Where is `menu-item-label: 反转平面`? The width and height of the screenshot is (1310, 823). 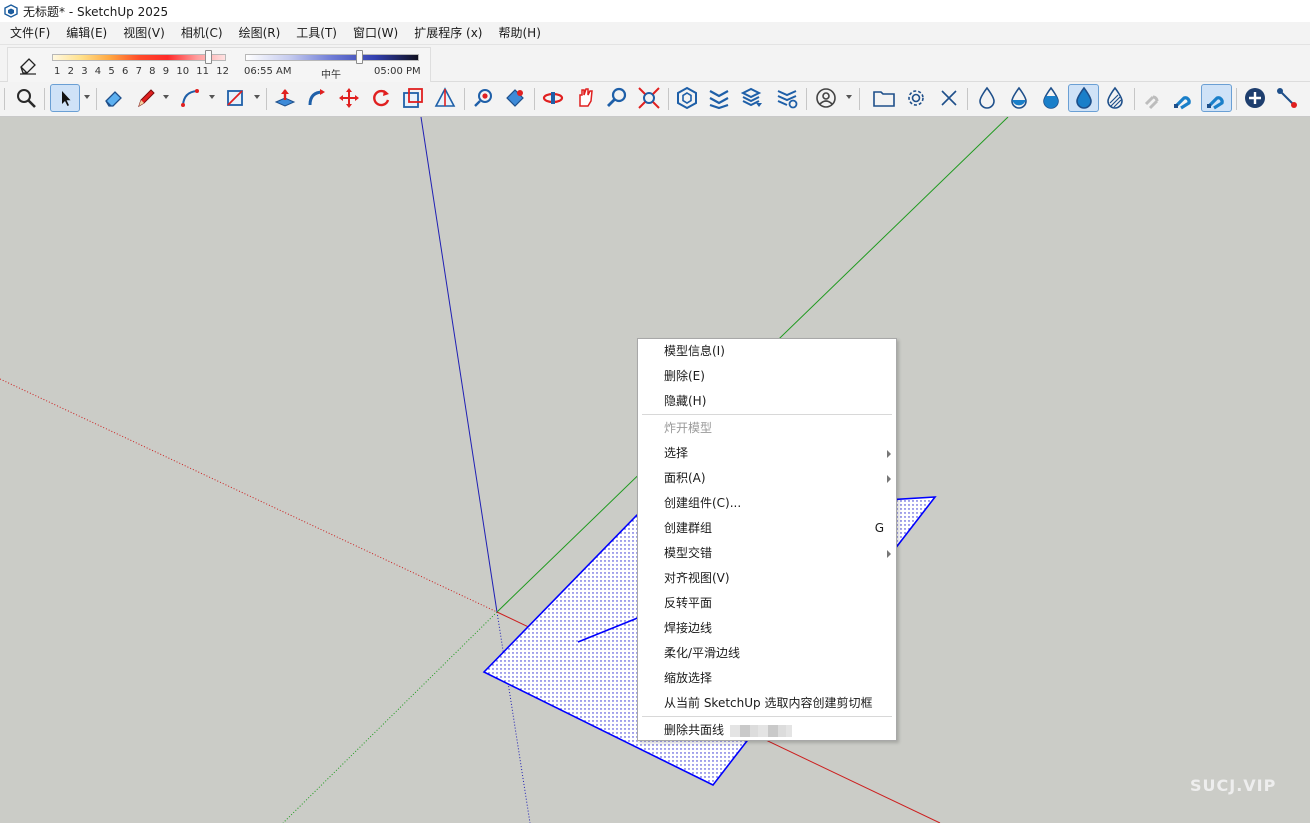 menu-item-label: 反转平面 is located at coordinates (688, 603).